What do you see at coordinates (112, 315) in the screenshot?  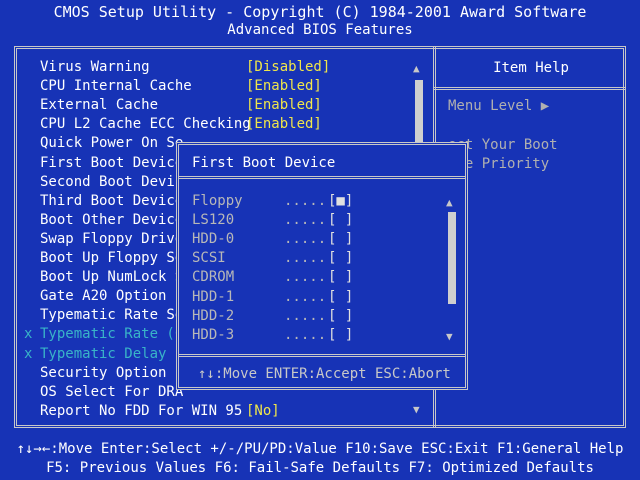 I see `setting-label: Typematic Rate Se` at bounding box center [112, 315].